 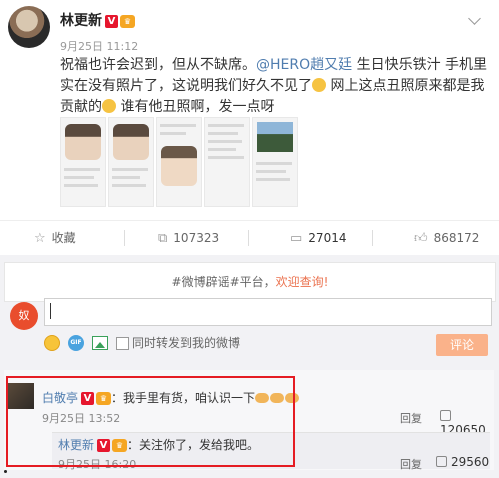 What do you see at coordinates (304, 65) in the screenshot?
I see `mention-link: @HERO趙又廷` at bounding box center [304, 65].